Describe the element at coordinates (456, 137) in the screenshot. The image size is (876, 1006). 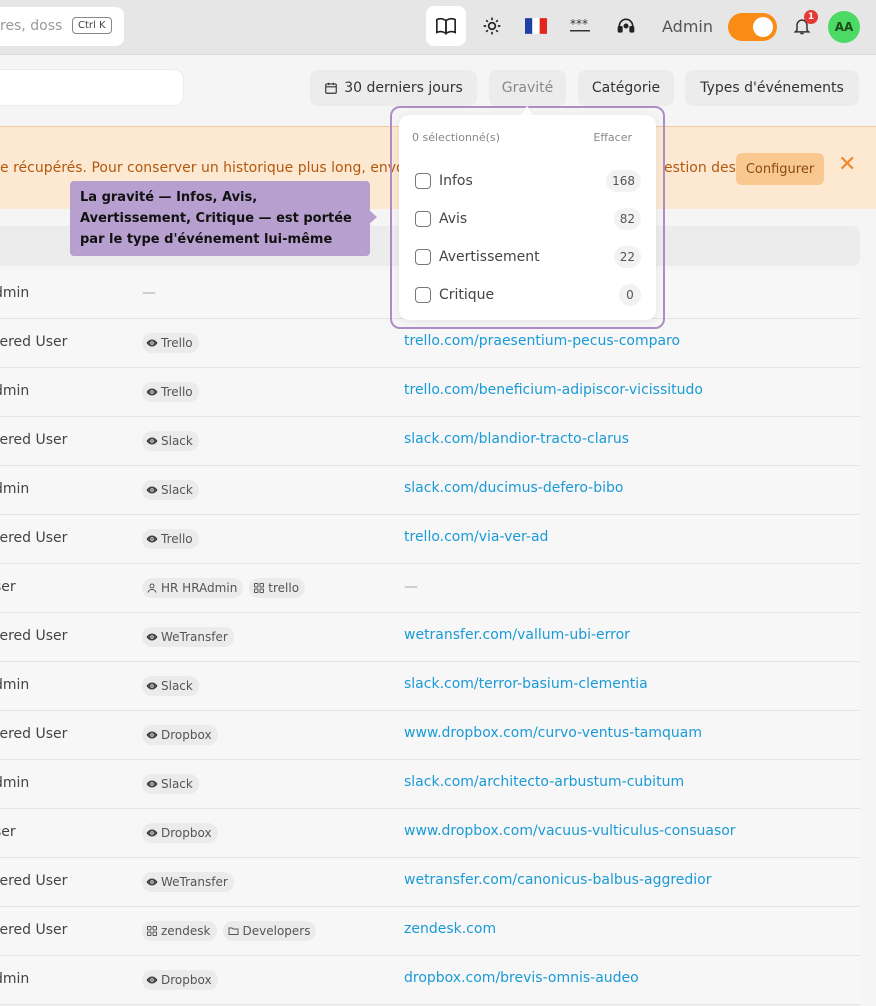
I see `selected-count-text: 0 sélectionné(s)` at that location.